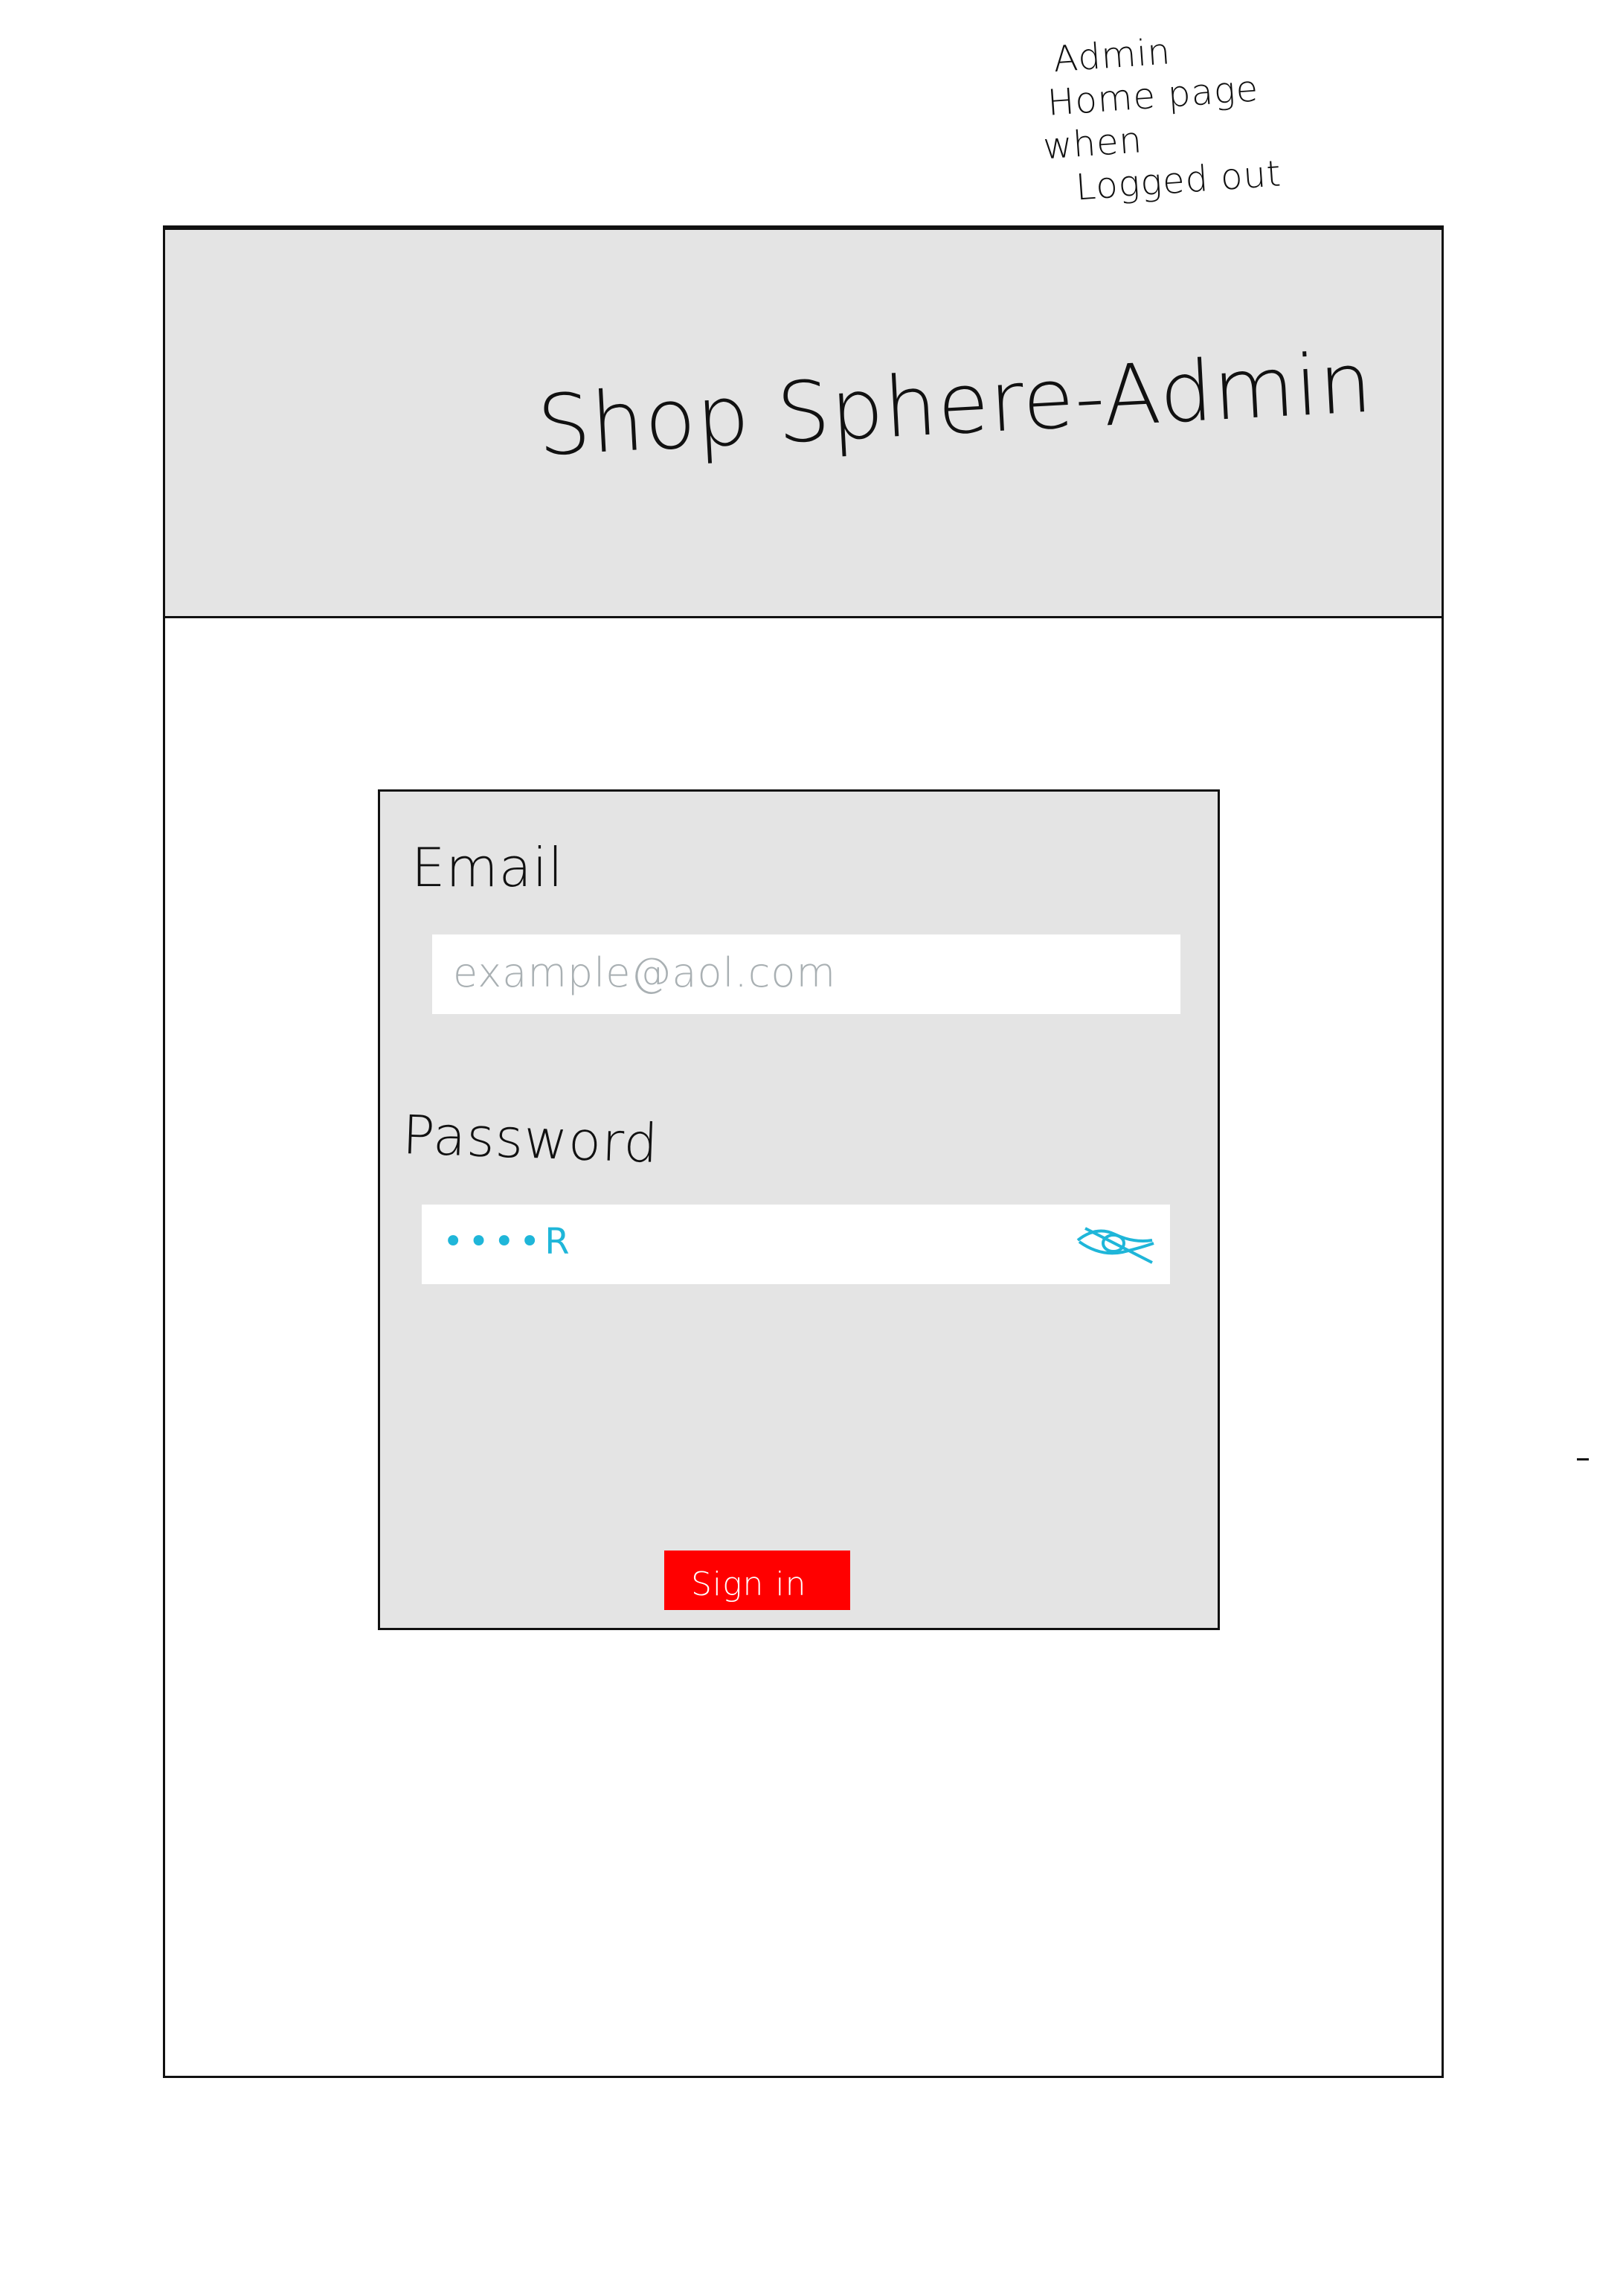 The width and height of the screenshot is (1623, 2296). Describe the element at coordinates (1583, 1459) in the screenshot. I see `stray-mark` at that location.